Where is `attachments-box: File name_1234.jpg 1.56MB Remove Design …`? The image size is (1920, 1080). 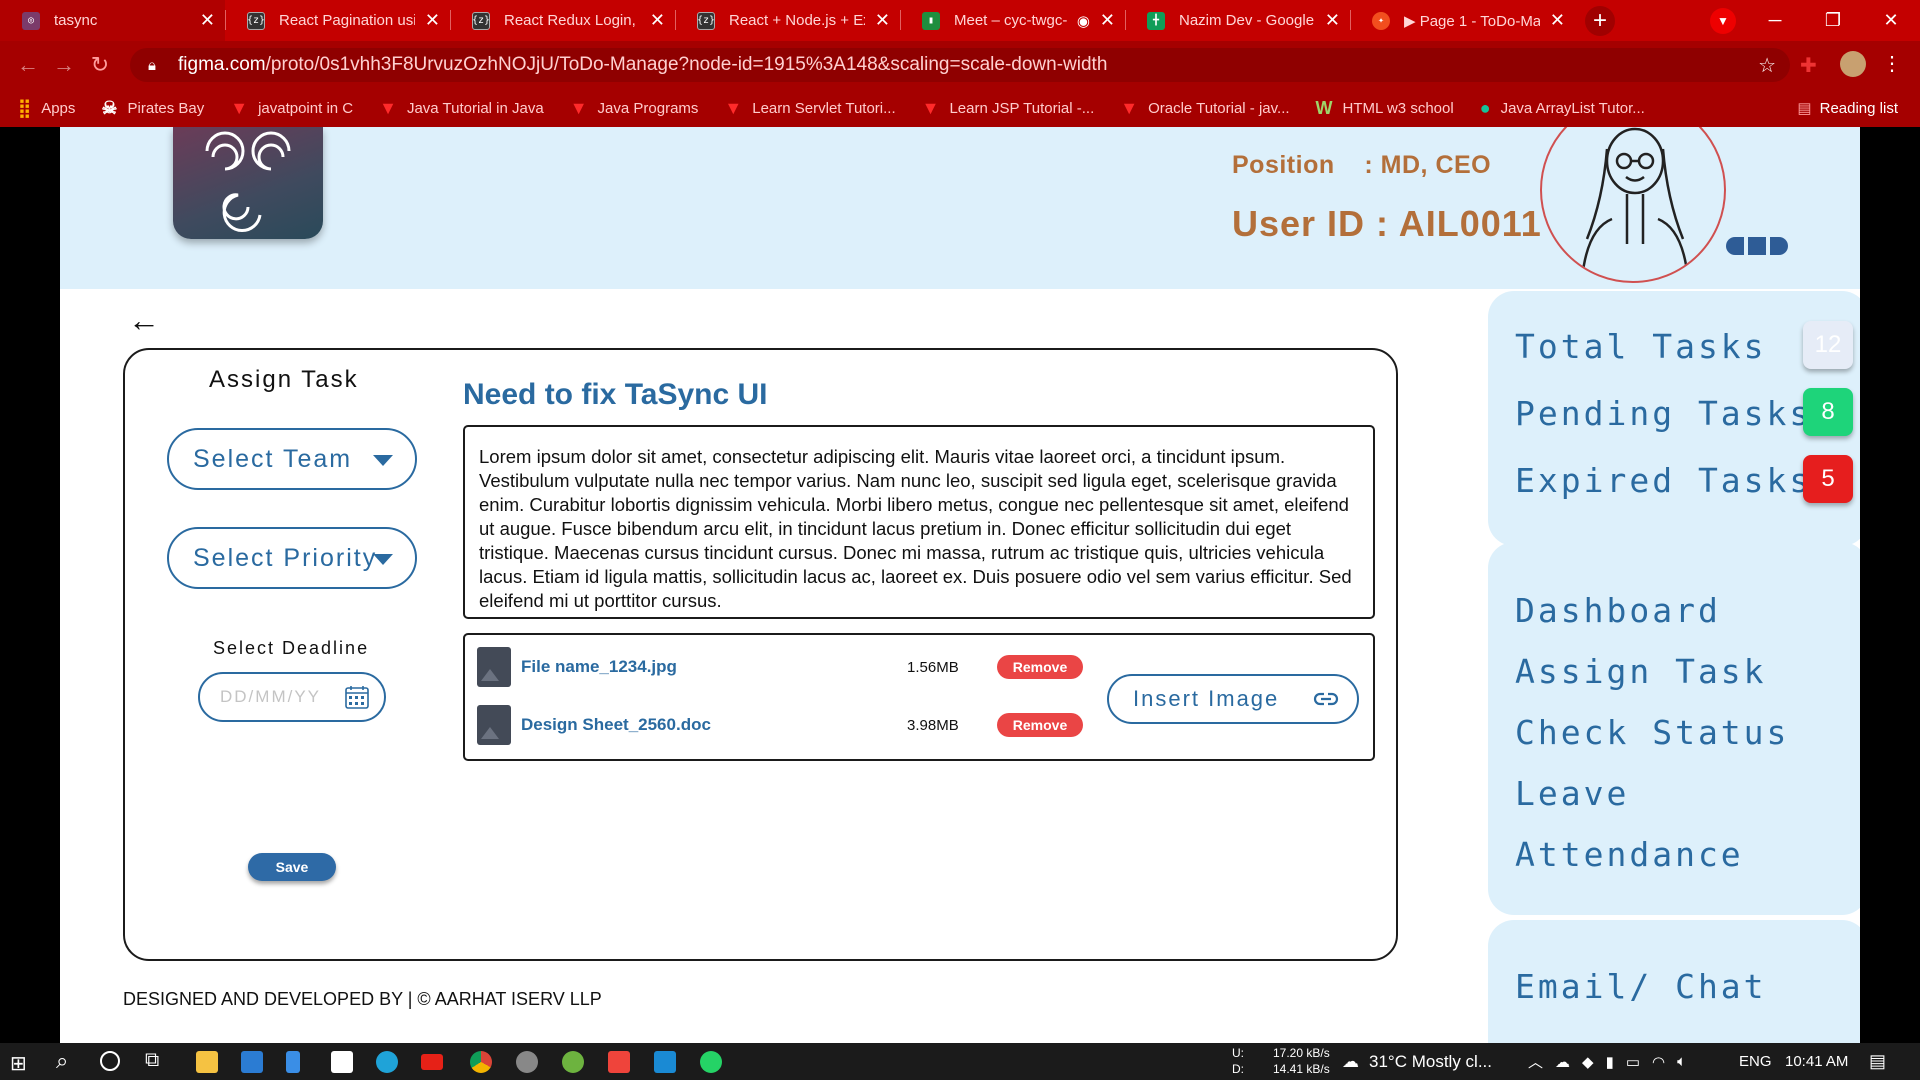
attachments-box: File name_1234.jpg 1.56MB Remove Design … is located at coordinates (919, 697).